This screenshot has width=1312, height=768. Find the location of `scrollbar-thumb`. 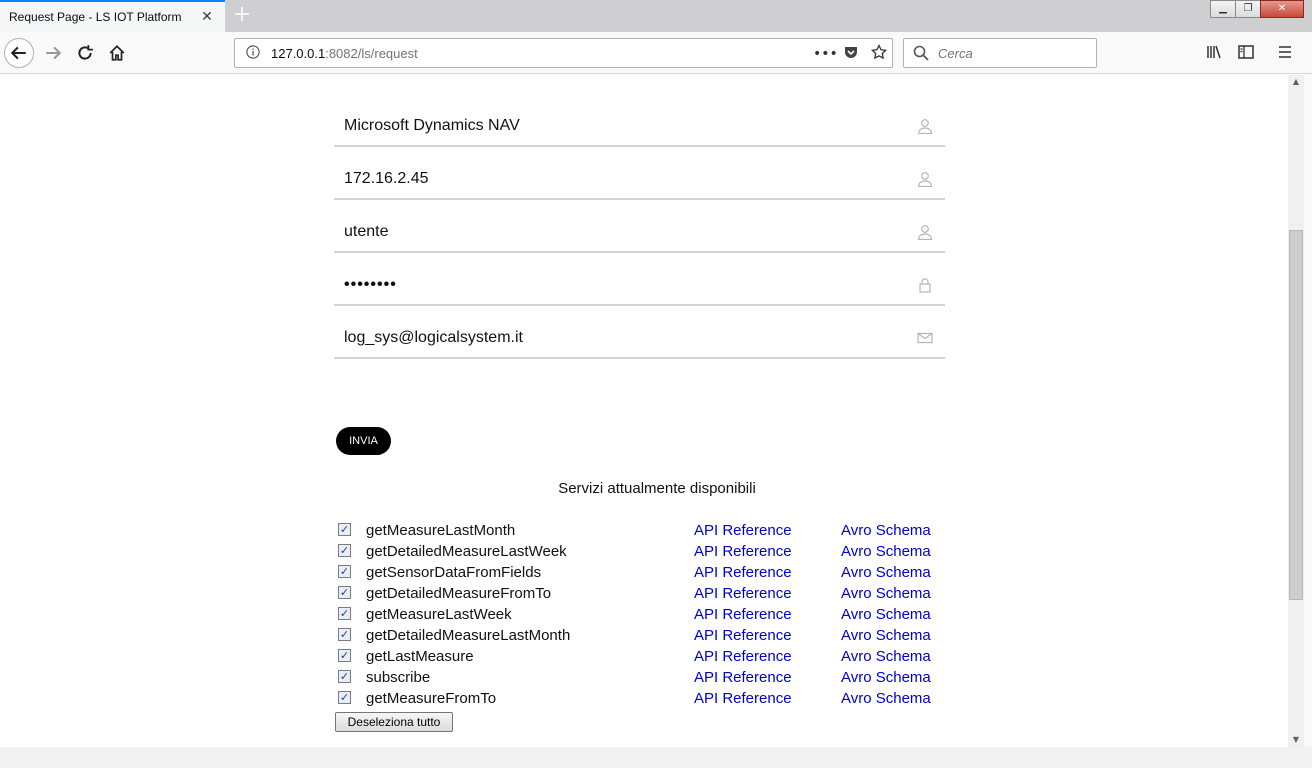

scrollbar-thumb is located at coordinates (1296, 415).